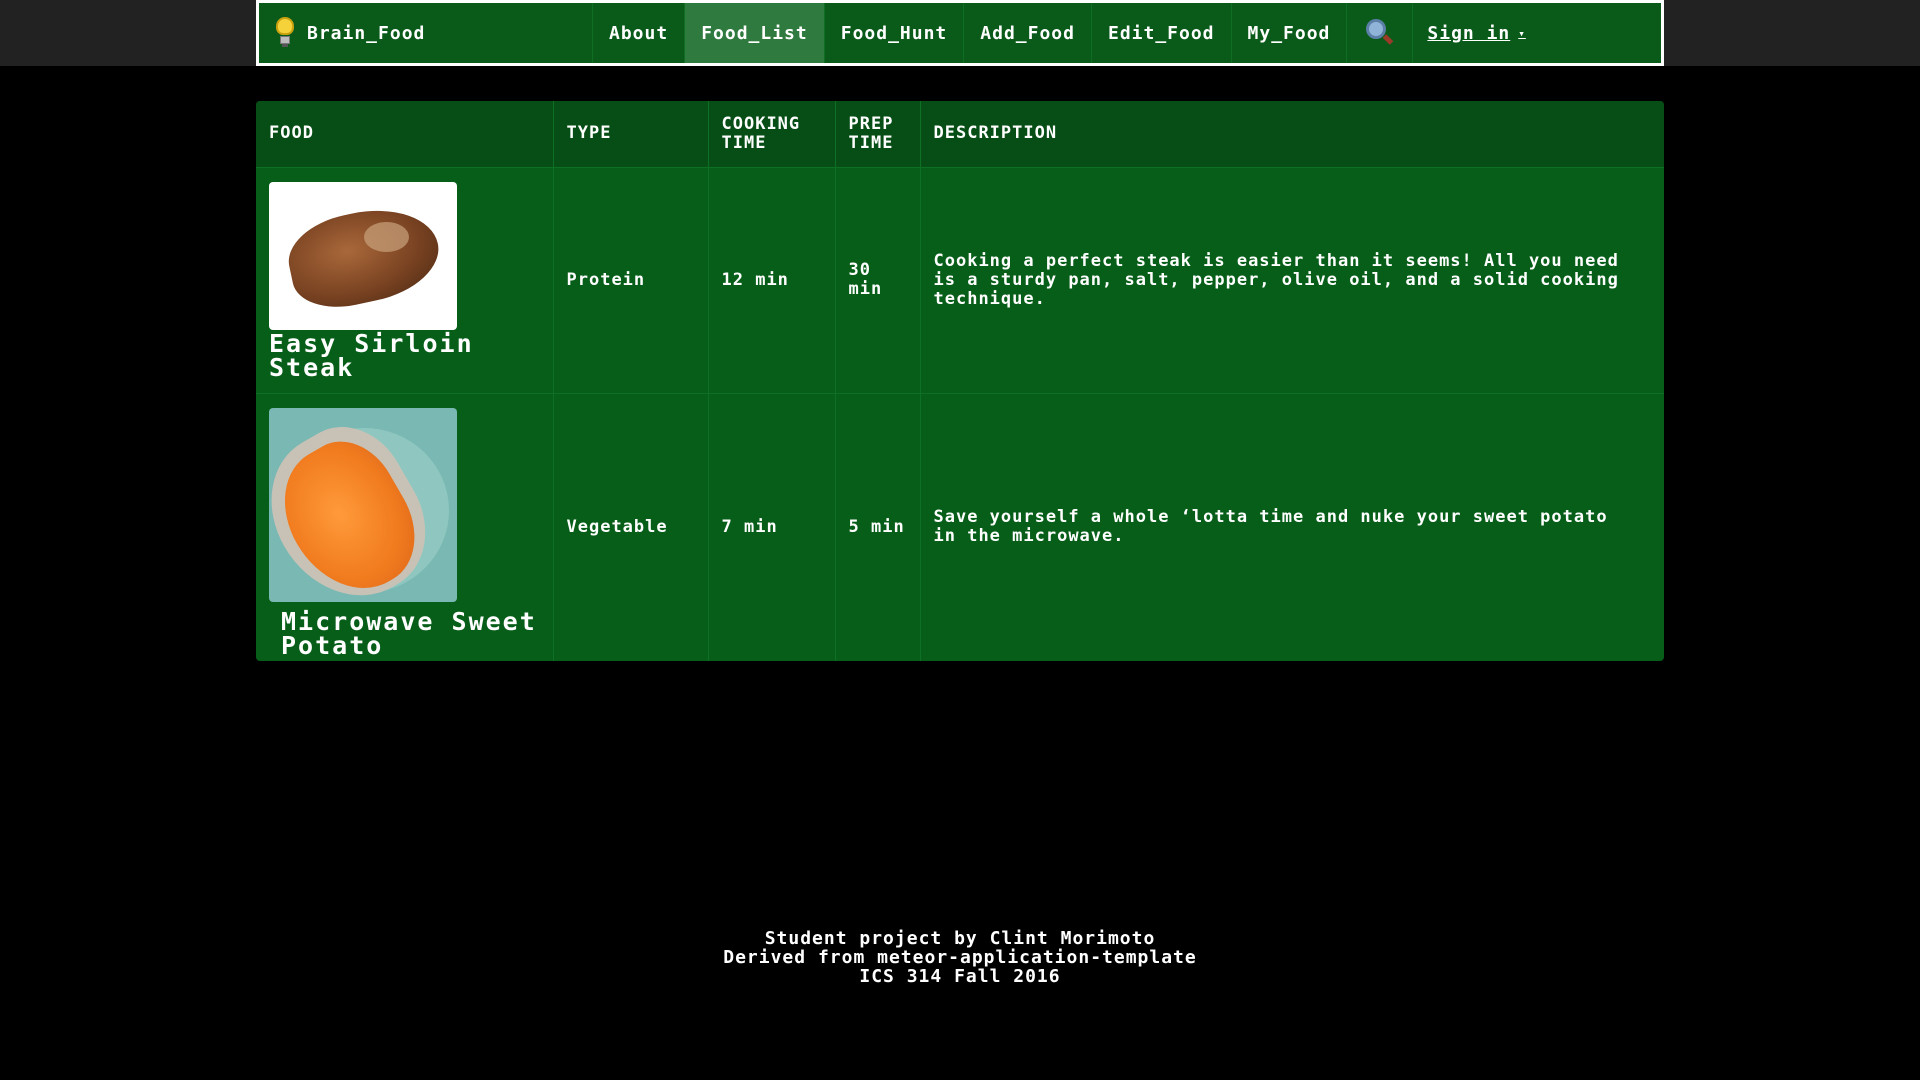  What do you see at coordinates (960, 976) in the screenshot?
I see `footer-course: ICS 314 Fall 2016` at bounding box center [960, 976].